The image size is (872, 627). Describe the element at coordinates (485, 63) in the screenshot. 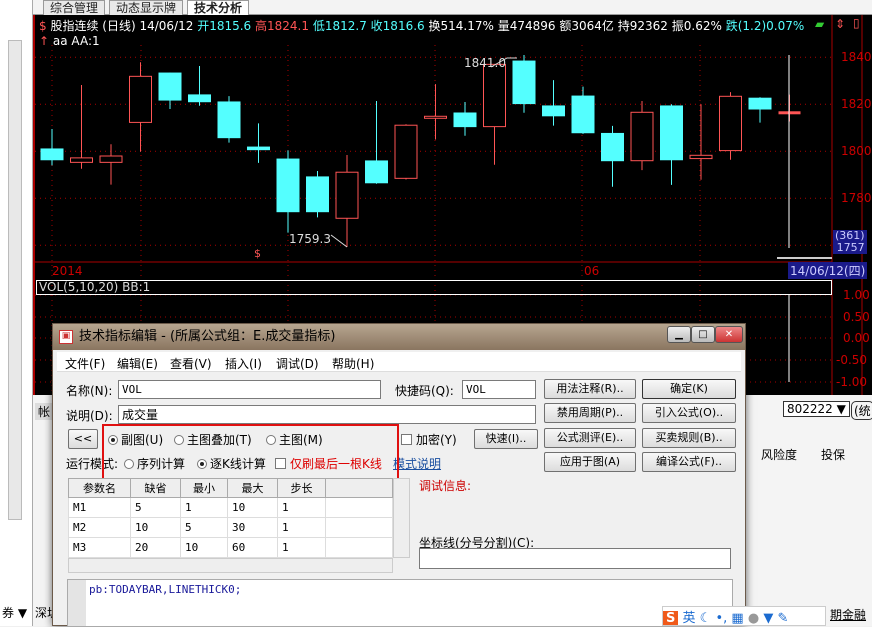

I see `high-annotation: 1841.0` at that location.